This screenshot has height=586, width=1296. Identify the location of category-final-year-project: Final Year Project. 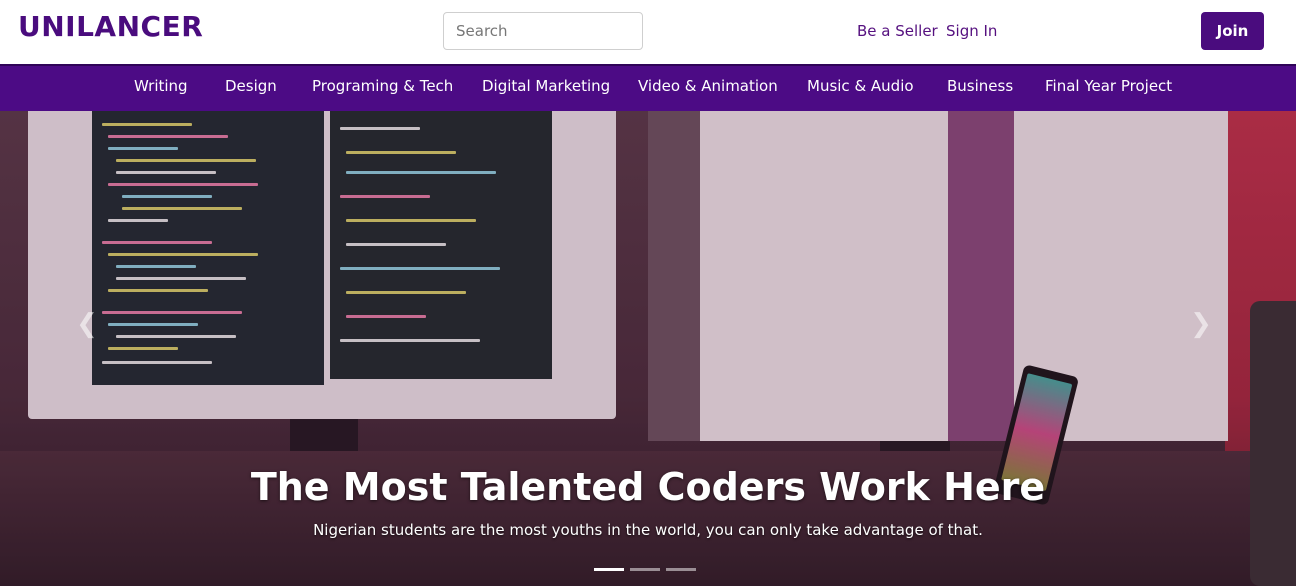
(1108, 86).